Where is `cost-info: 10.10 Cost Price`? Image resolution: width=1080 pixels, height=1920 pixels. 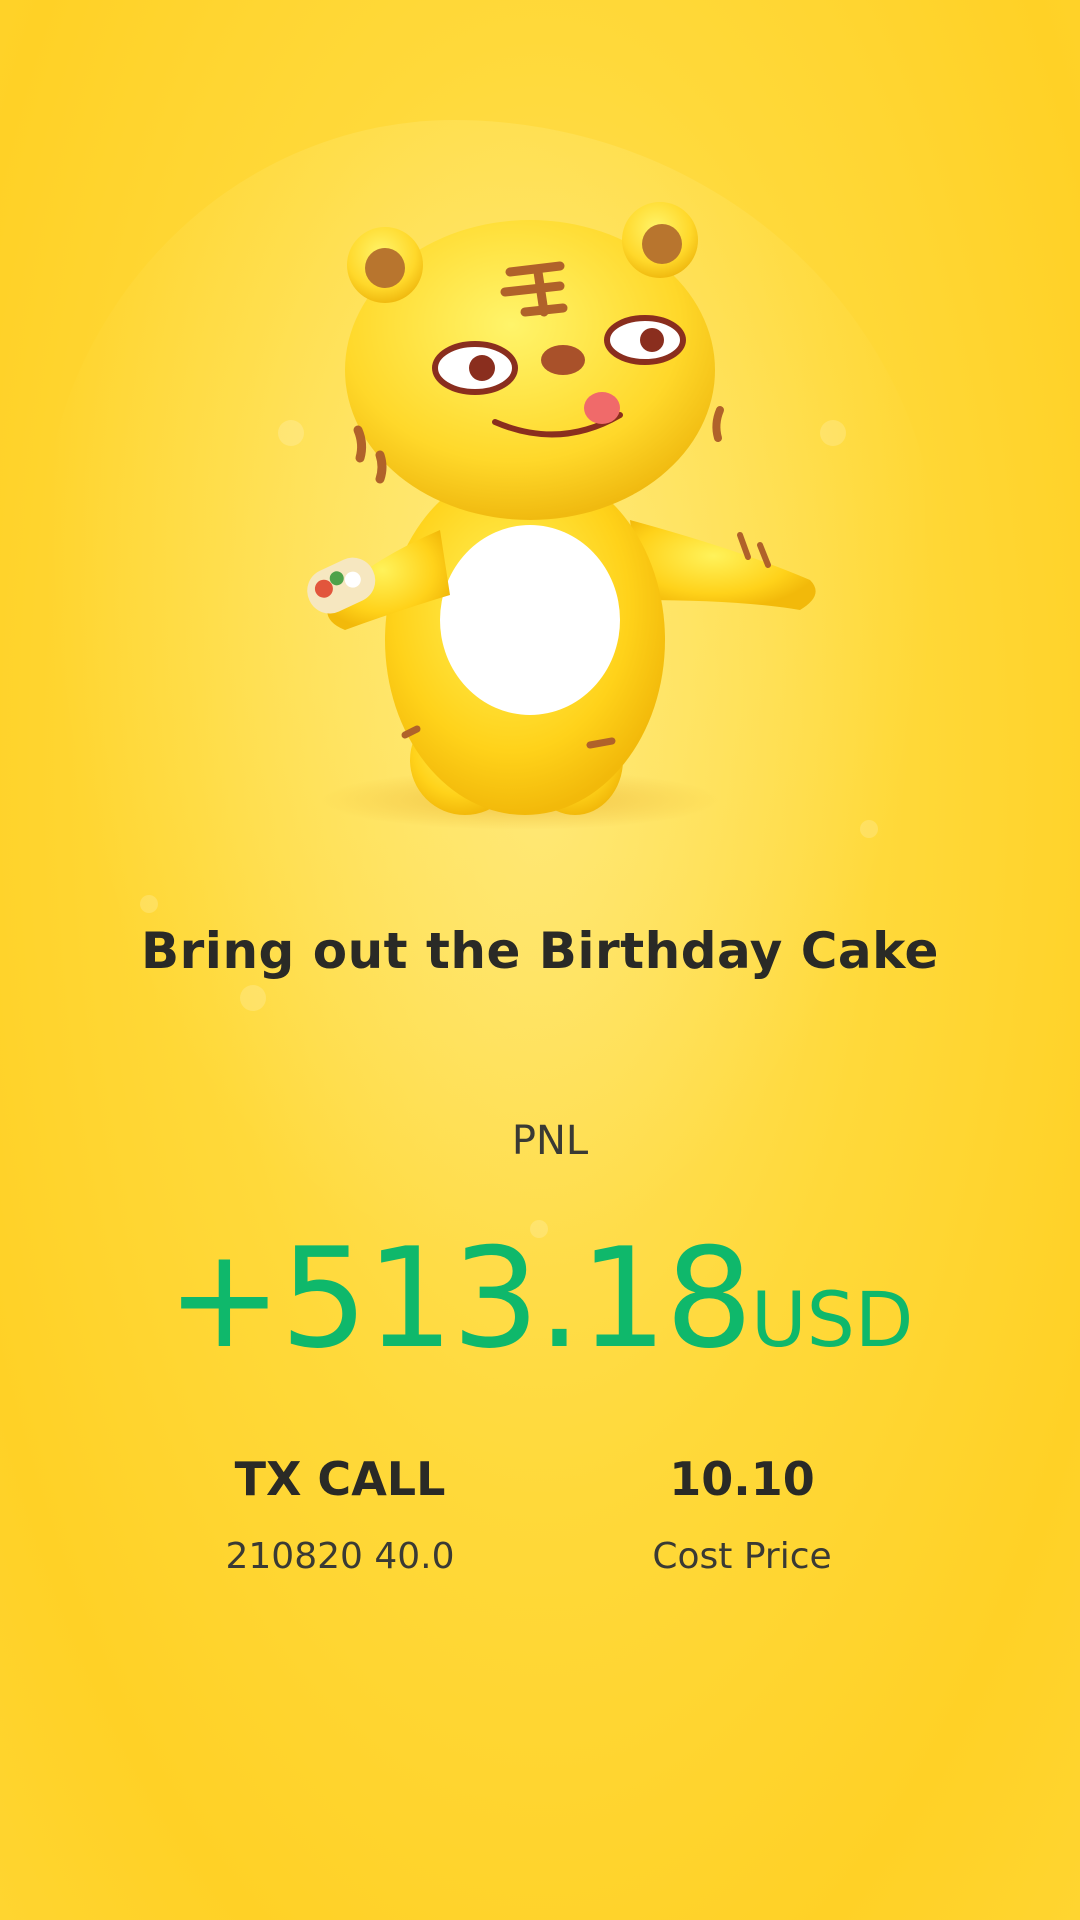 cost-info: 10.10 Cost Price is located at coordinates (742, 1514).